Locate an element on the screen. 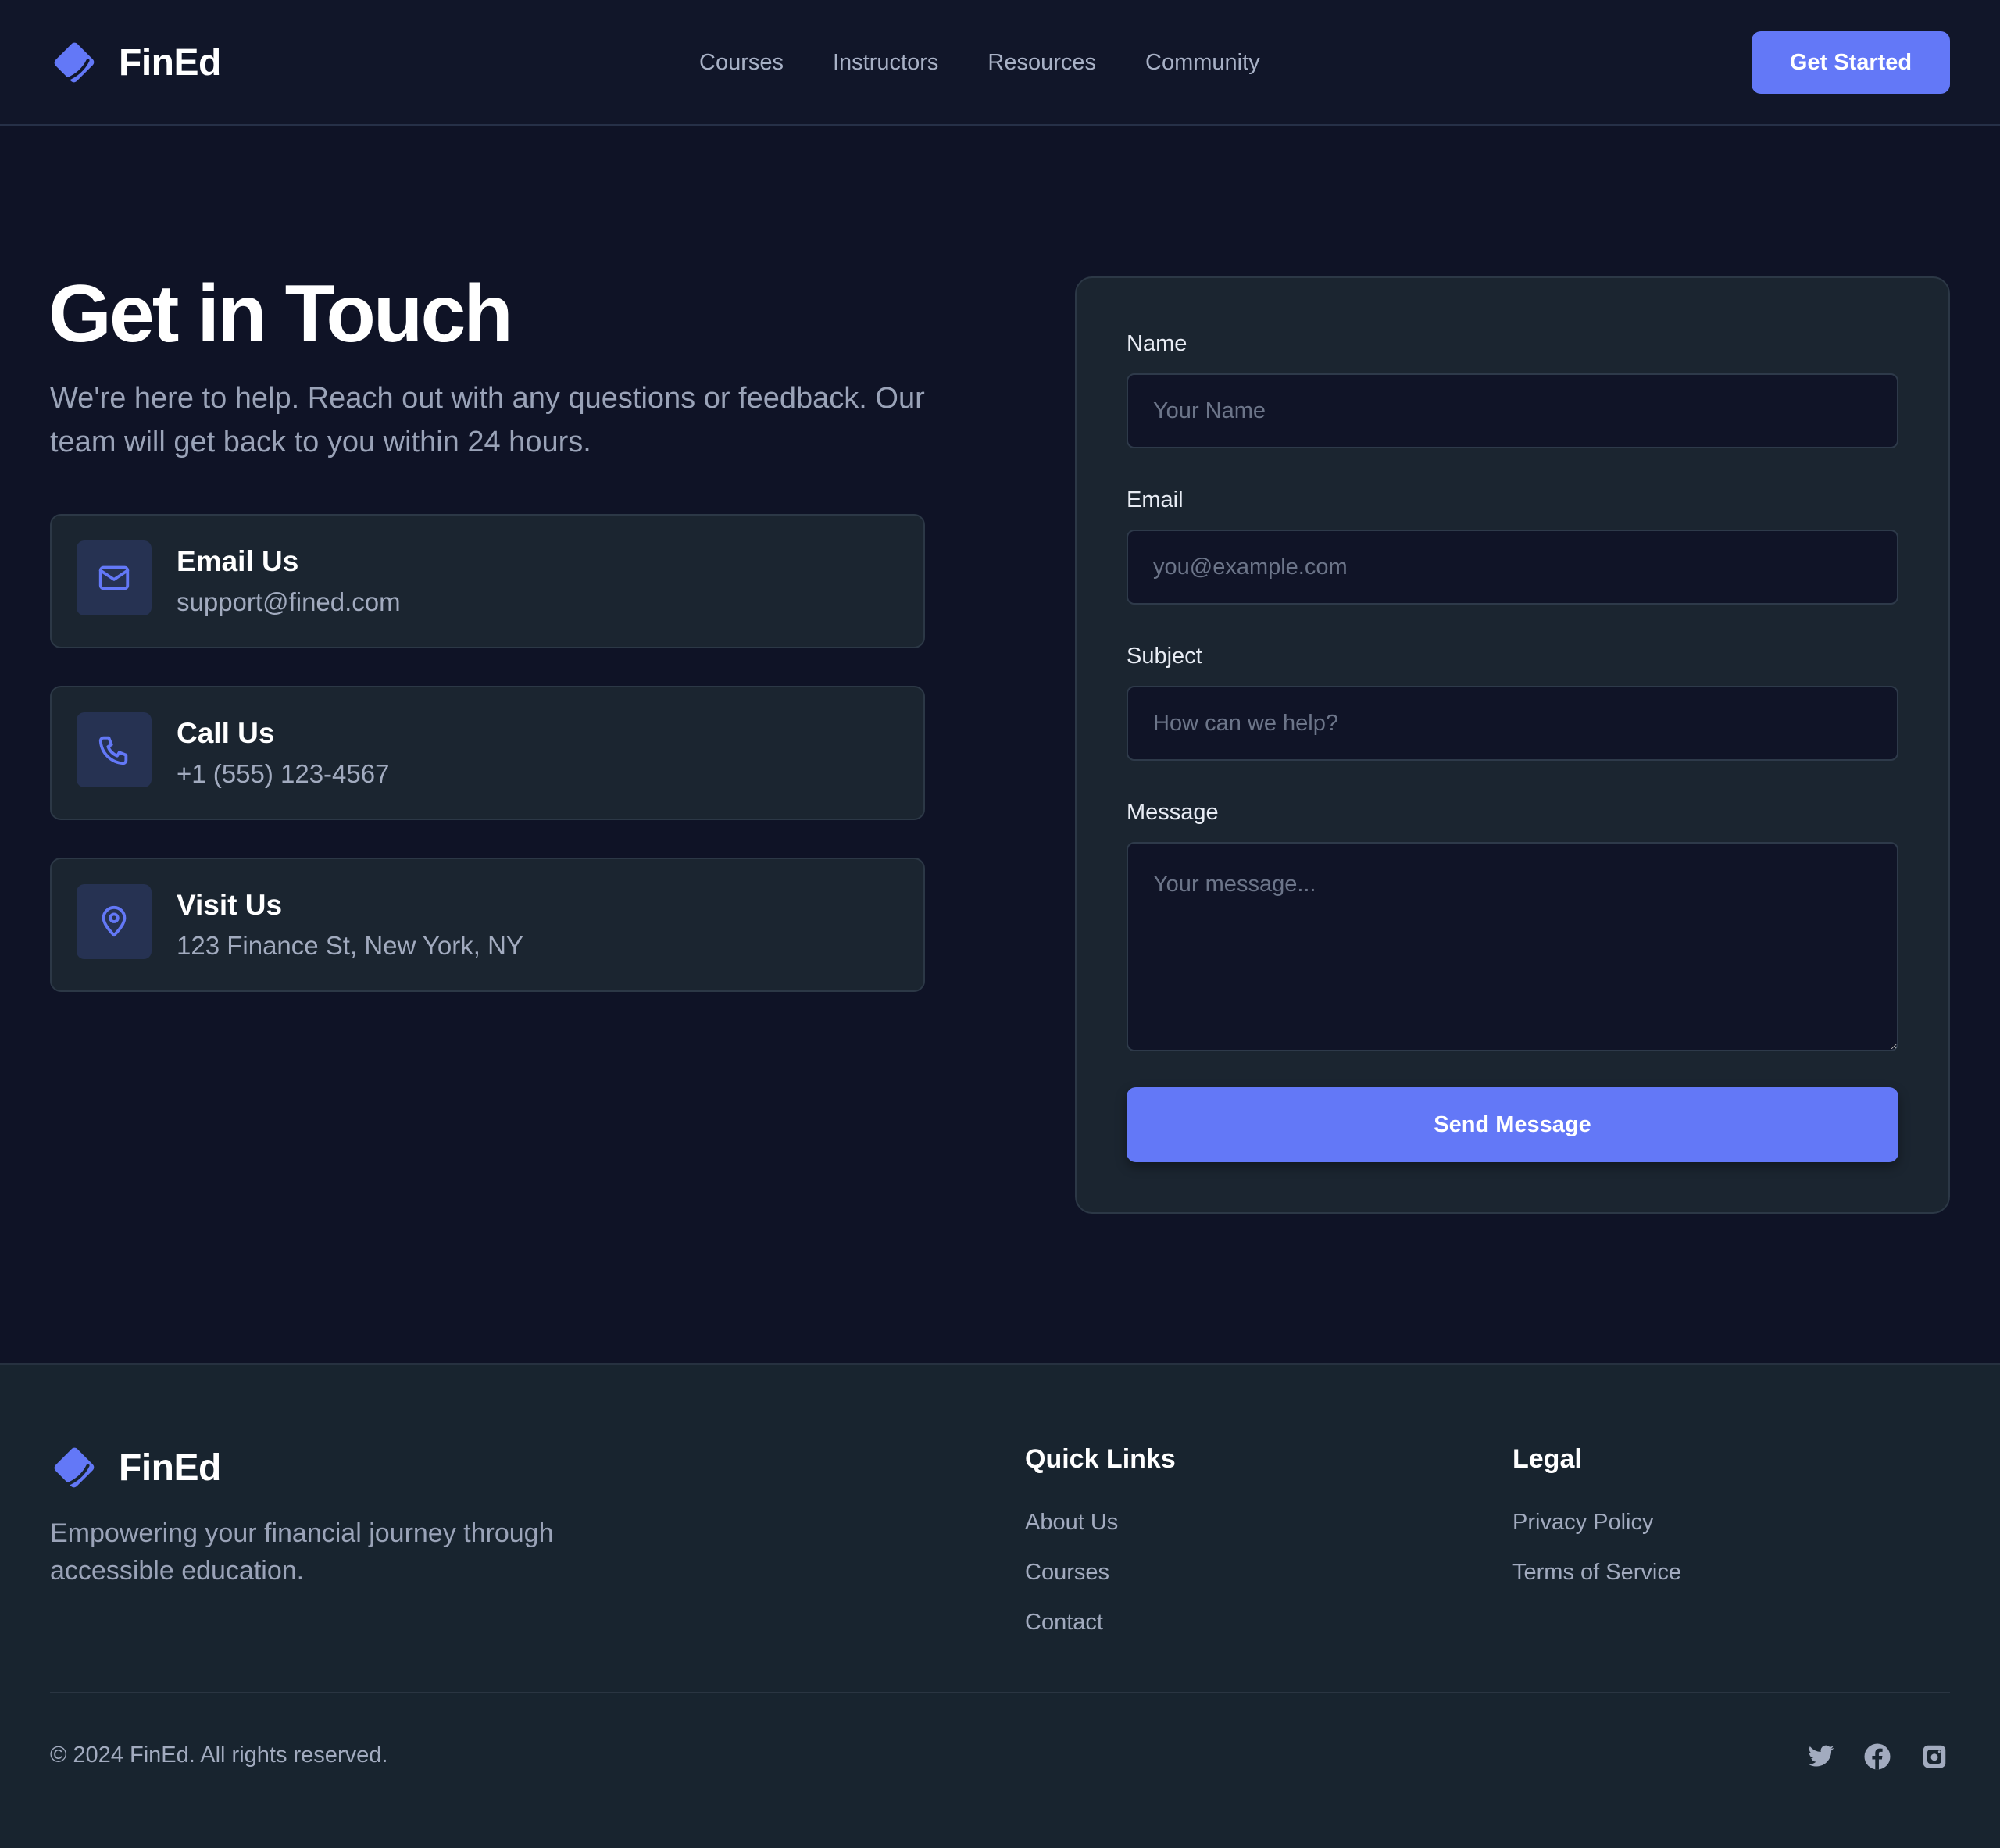 Image resolution: width=2000 pixels, height=1848 pixels. map-pin-icon is located at coordinates (114, 921).